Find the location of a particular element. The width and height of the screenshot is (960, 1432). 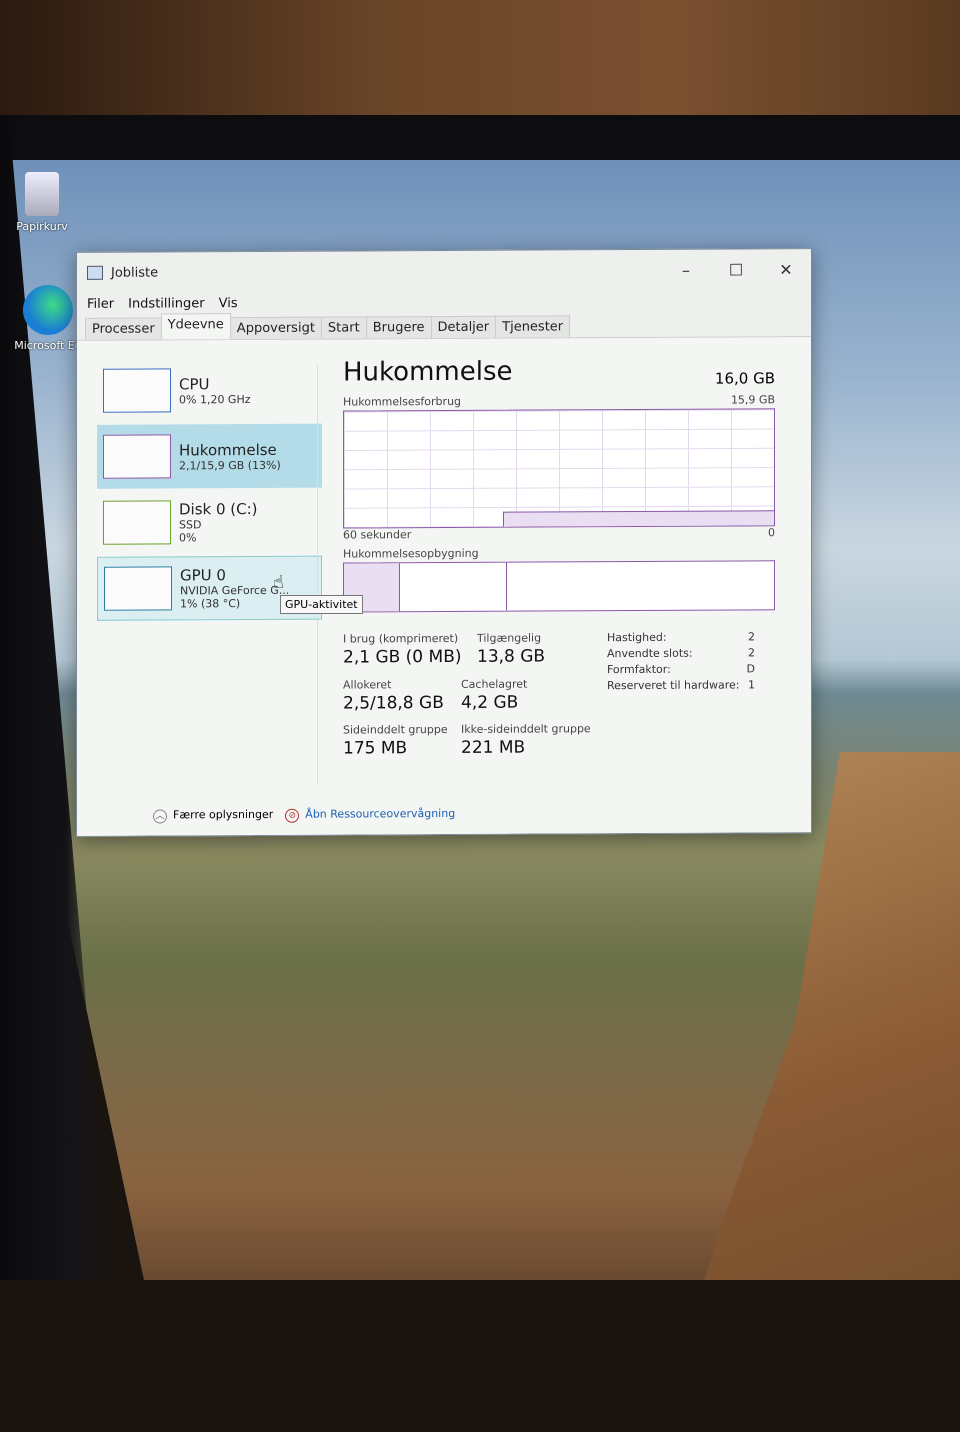

desktop-icon-label: Microsoft Ed is located at coordinates (48, 345).